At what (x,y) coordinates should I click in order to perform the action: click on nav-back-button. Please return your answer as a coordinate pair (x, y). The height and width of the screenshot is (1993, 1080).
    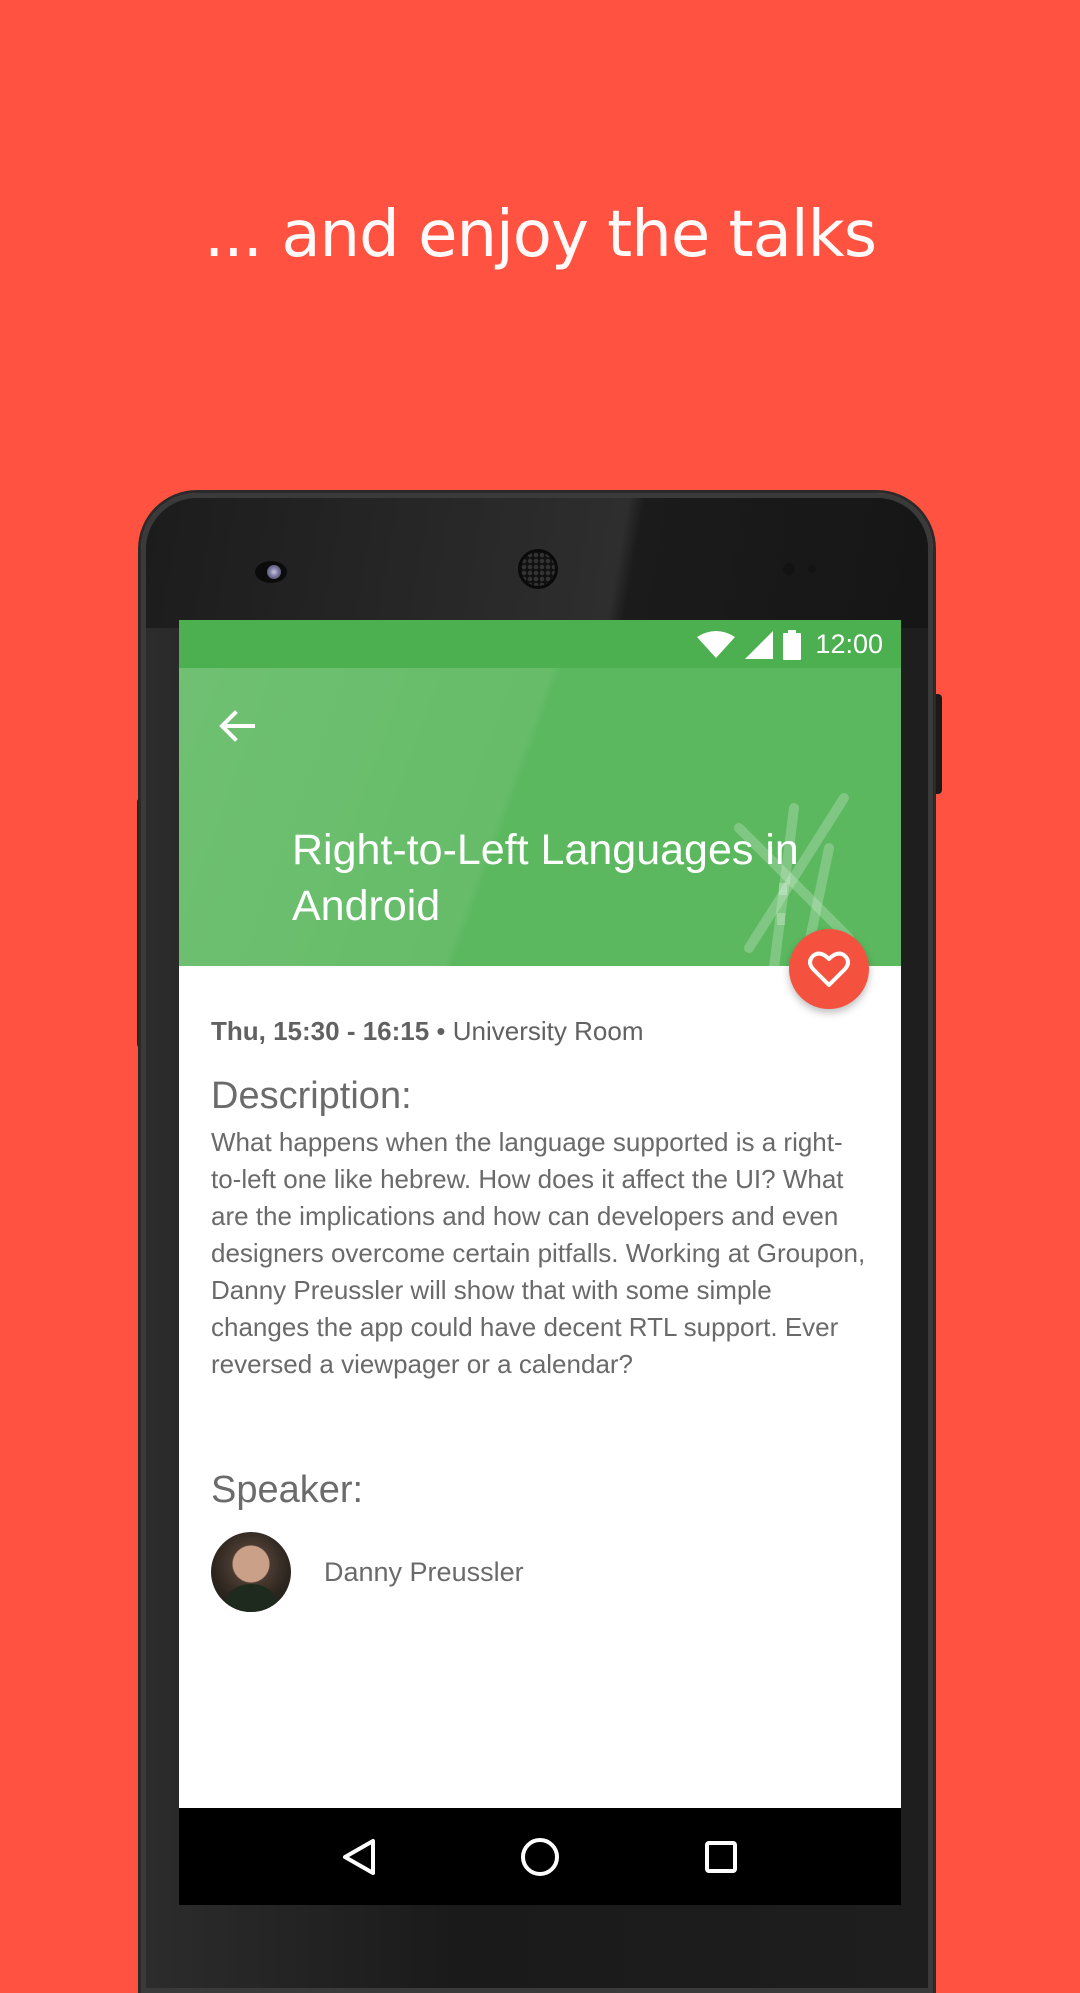
    Looking at the image, I should click on (359, 1857).